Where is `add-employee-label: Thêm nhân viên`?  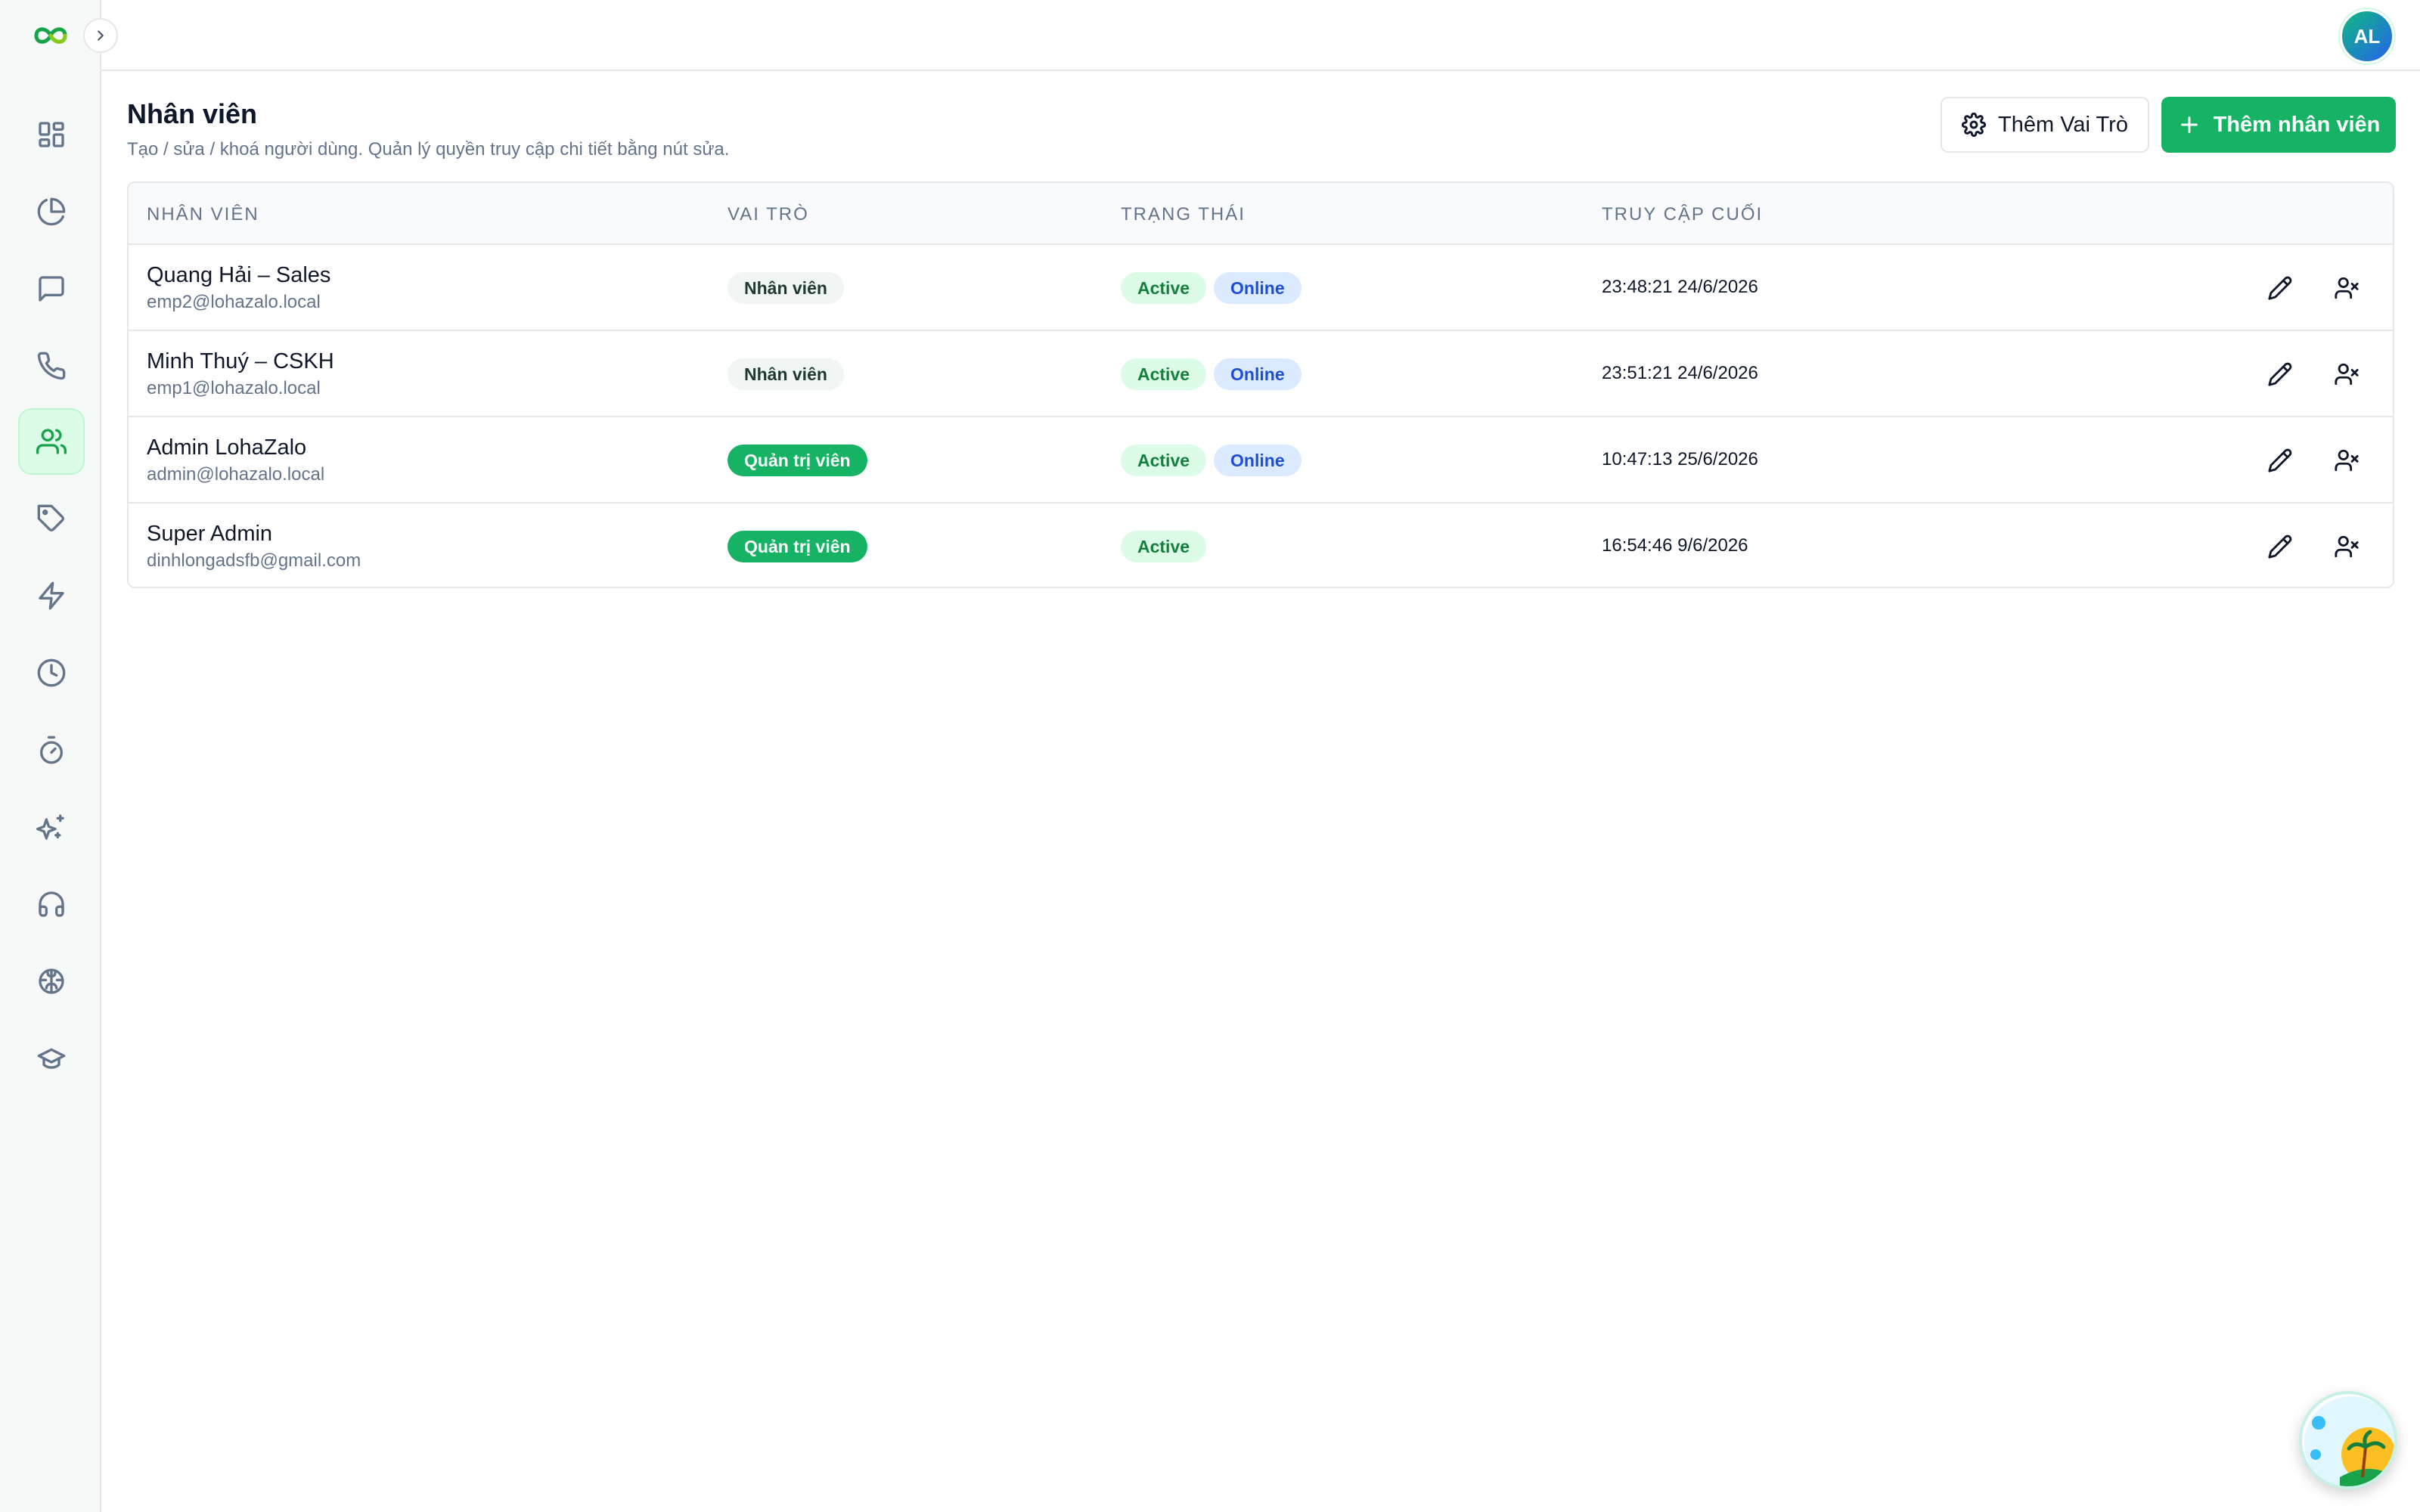 add-employee-label: Thêm nhân viên is located at coordinates (2297, 125).